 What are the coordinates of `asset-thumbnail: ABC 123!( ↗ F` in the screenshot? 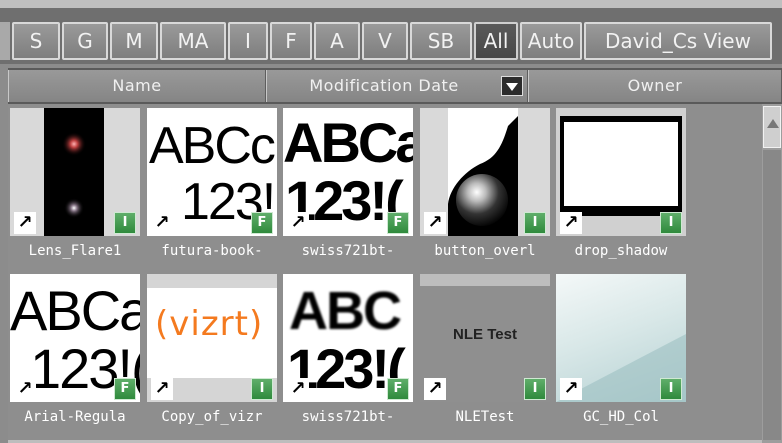 It's located at (348, 338).